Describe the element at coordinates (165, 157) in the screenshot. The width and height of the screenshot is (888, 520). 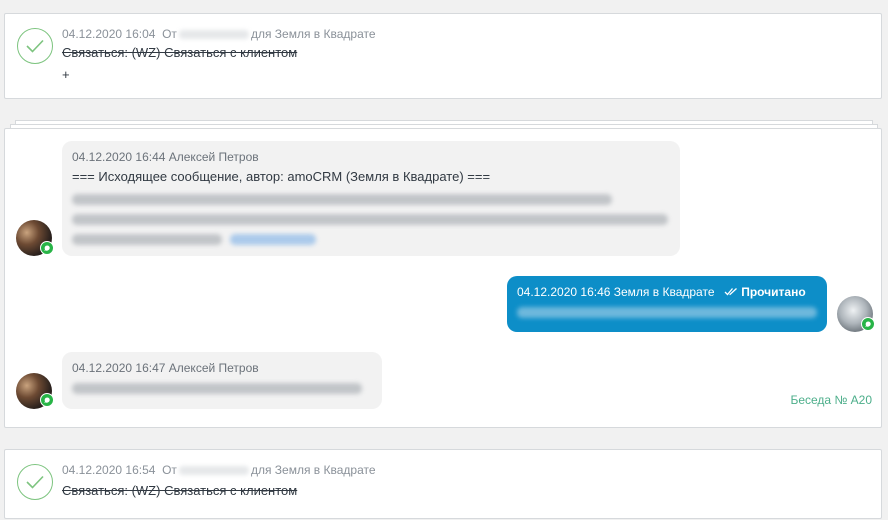
I see `message-meta: 04.12.2020 16:44 Алексей Петров` at that location.